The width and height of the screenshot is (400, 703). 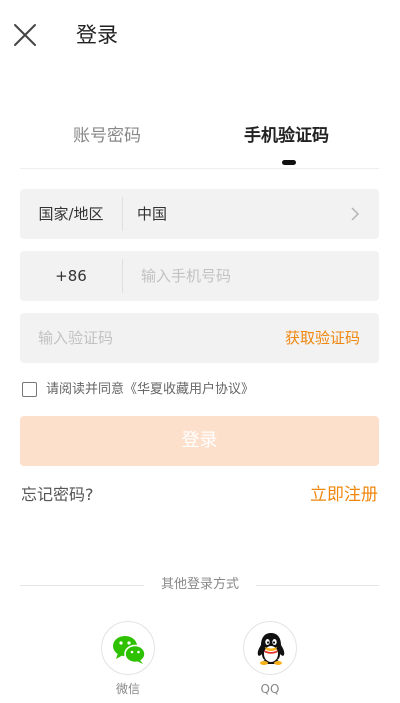 I want to click on active-tab-indicator, so click(x=289, y=162).